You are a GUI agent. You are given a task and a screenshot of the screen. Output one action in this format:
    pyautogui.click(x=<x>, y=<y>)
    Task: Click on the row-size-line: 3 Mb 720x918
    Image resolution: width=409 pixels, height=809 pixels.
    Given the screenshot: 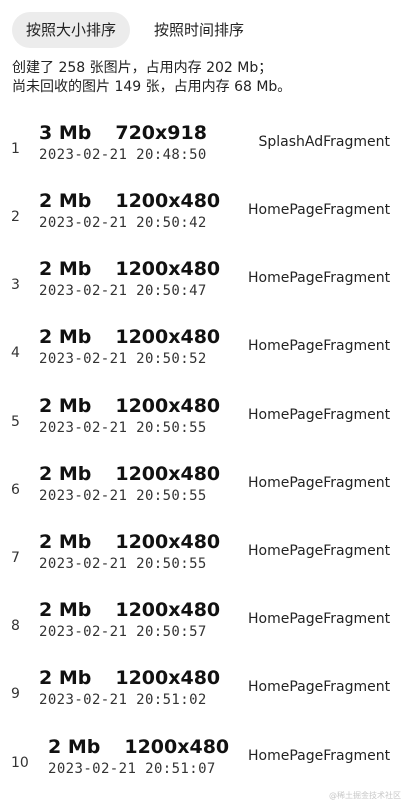 What is the action you would take?
    pyautogui.click(x=123, y=133)
    